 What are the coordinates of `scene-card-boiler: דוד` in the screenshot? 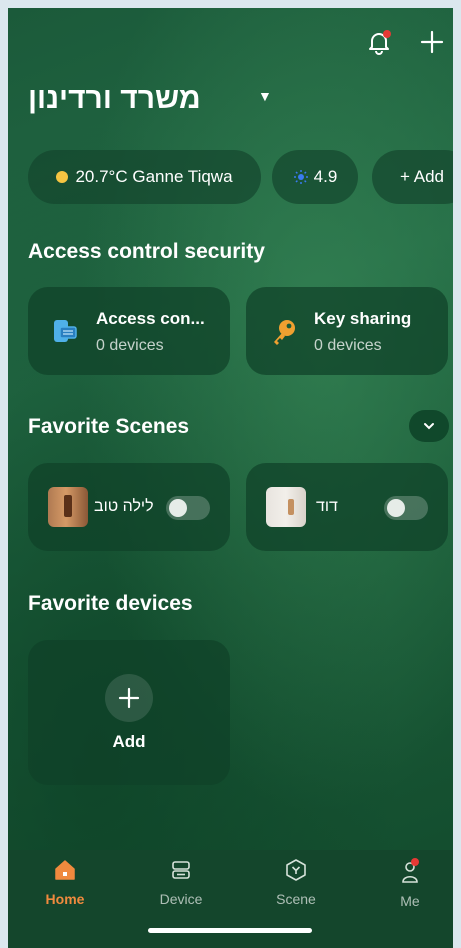 It's located at (347, 507).